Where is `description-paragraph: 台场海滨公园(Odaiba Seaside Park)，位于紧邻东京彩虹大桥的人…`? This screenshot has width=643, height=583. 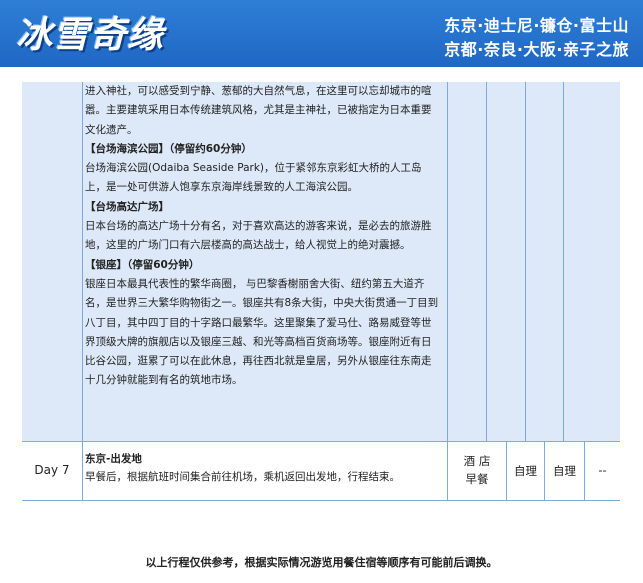
description-paragraph: 台场海滨公园(Odaiba Seaside Park)，位于紧邻东京彩虹大桥的人… is located at coordinates (253, 178).